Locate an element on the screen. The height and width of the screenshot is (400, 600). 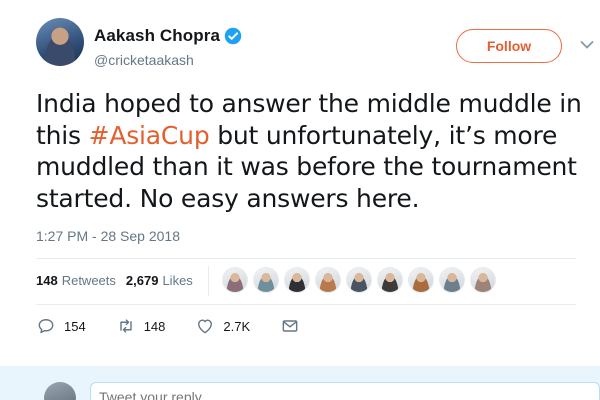
like-count: 2.7K is located at coordinates (237, 326).